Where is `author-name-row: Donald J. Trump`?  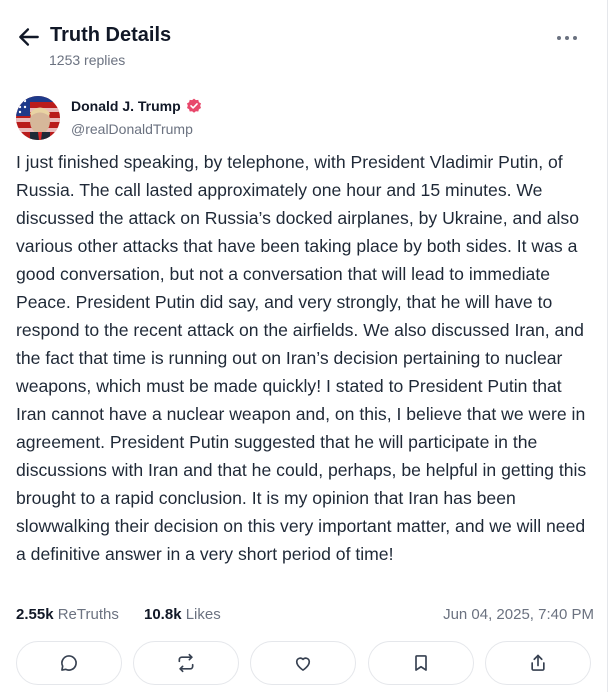
author-name-row: Donald J. Trump is located at coordinates (136, 106).